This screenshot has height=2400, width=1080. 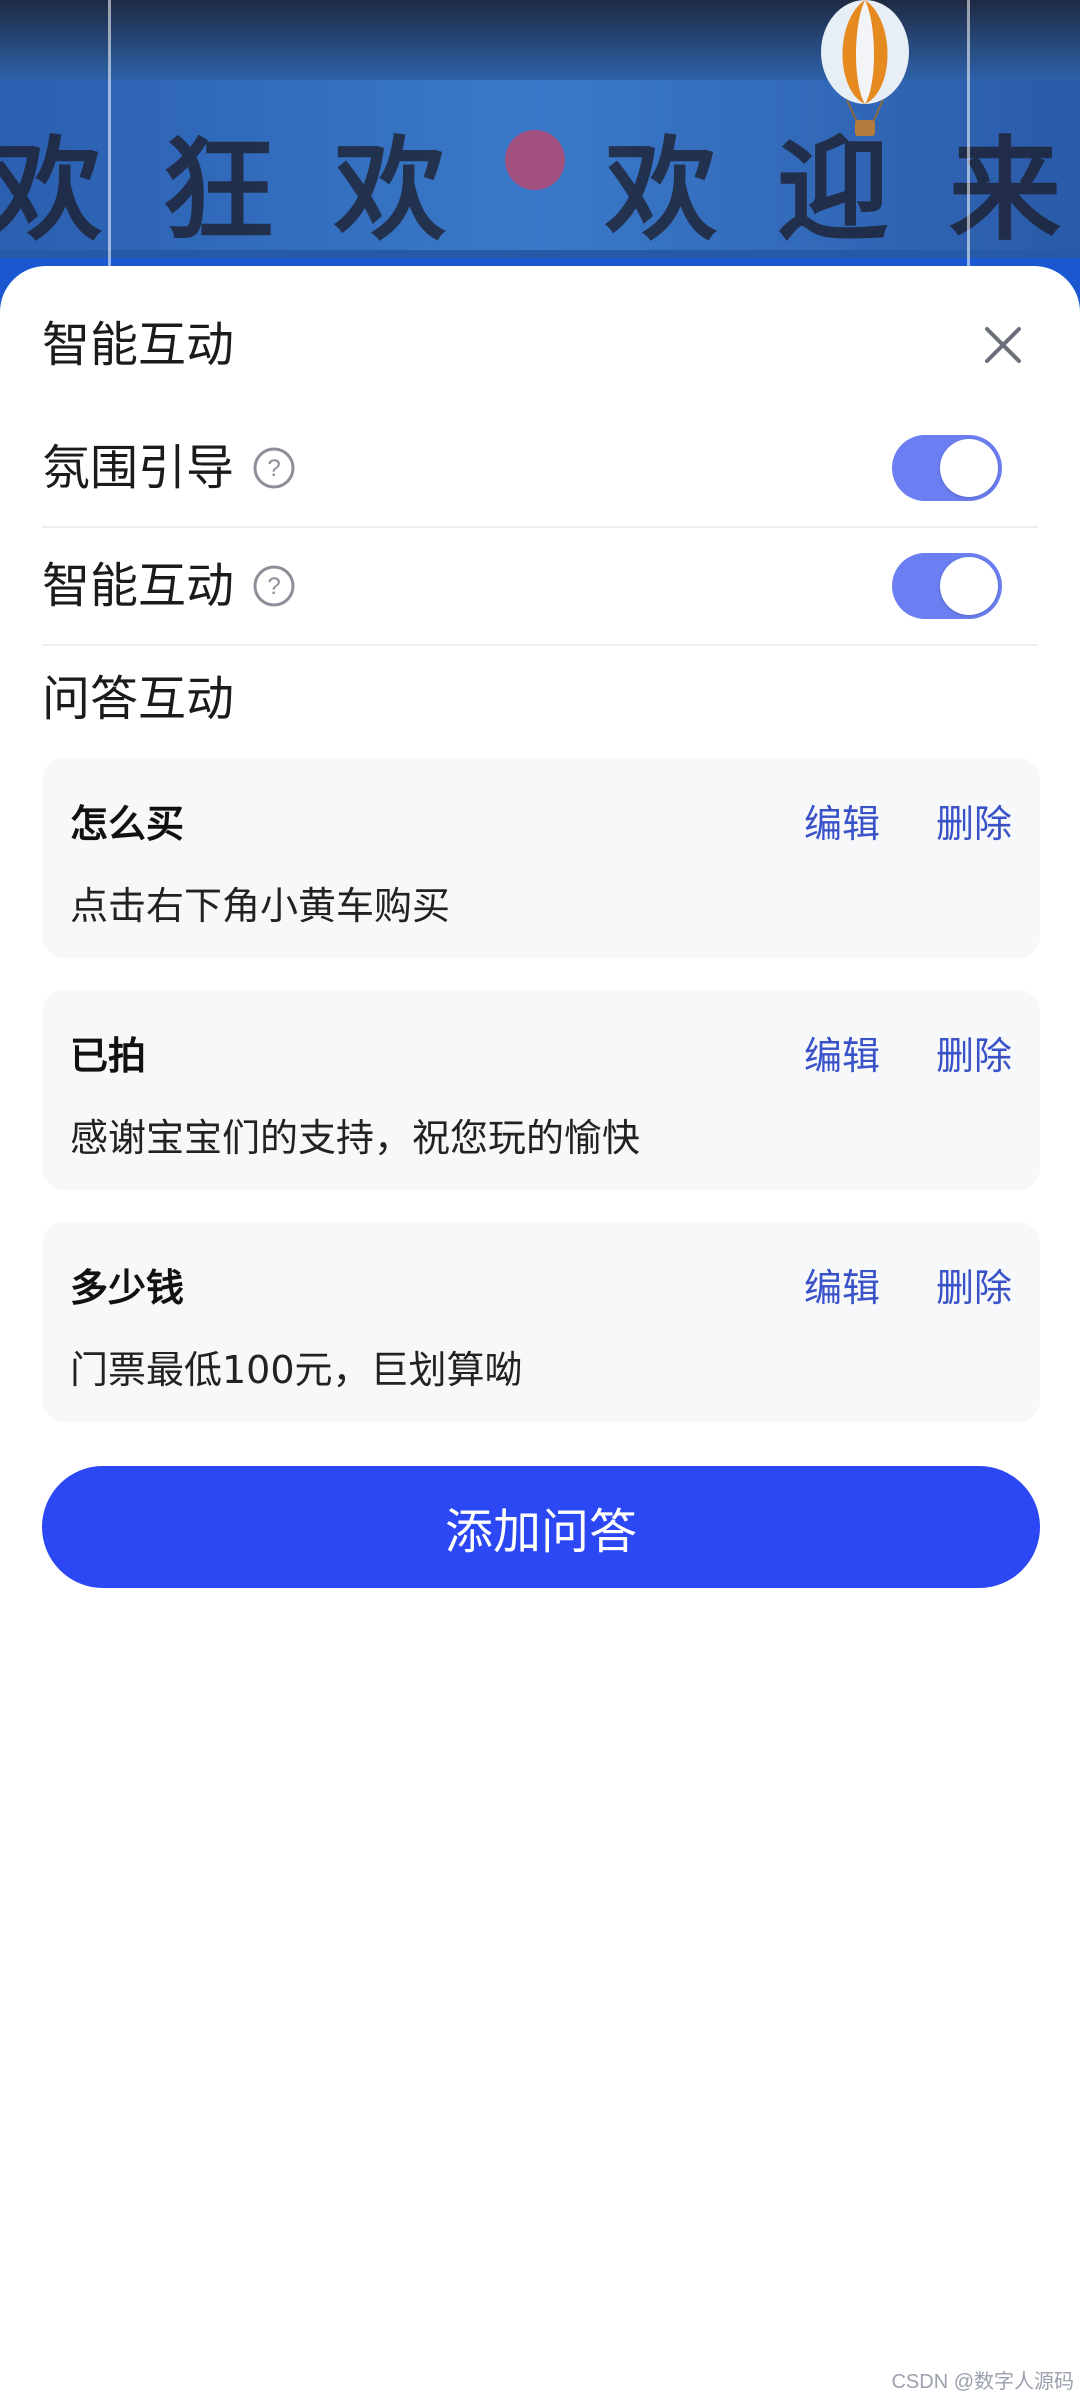 What do you see at coordinates (540, 587) in the screenshot?
I see `setting-row-smart-interaction: 智能互动 ?` at bounding box center [540, 587].